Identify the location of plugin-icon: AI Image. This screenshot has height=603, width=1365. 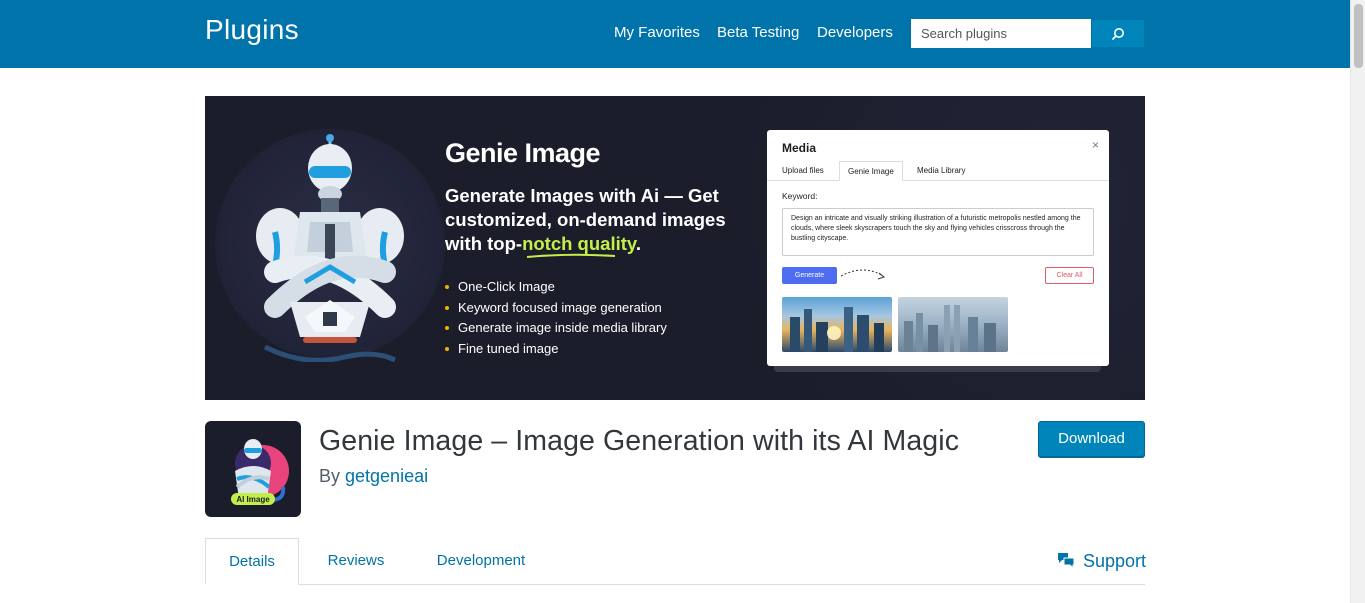
(253, 469).